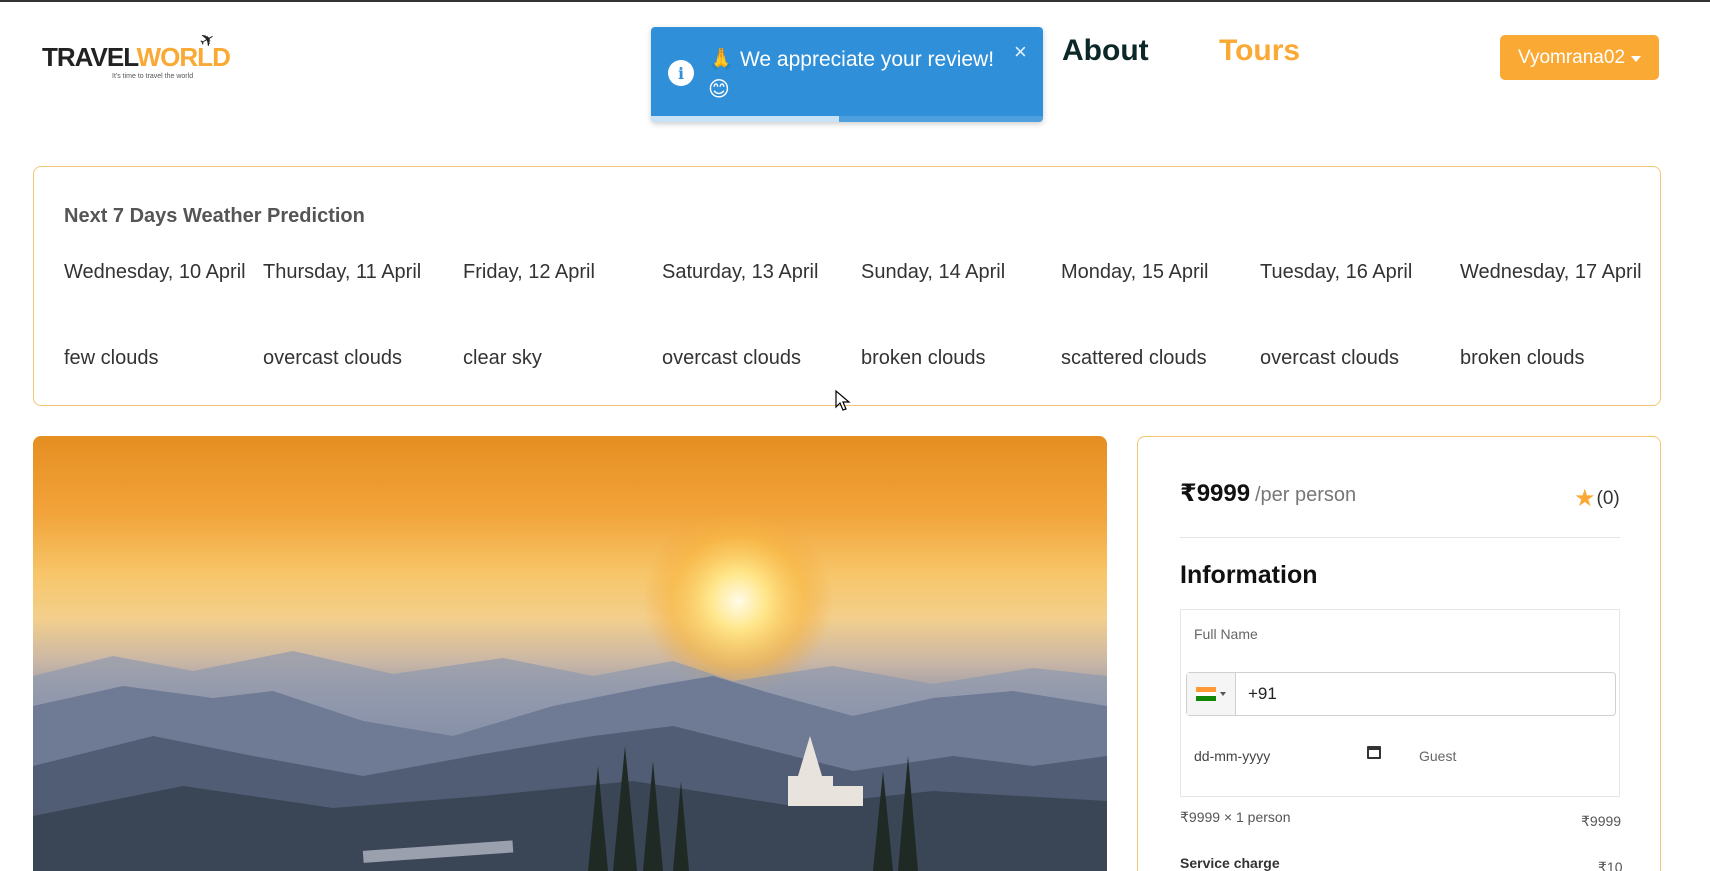 The height and width of the screenshot is (871, 1710). I want to click on review-toast: i 🙏 We appreciate your review! 😊 ×, so click(847, 74).